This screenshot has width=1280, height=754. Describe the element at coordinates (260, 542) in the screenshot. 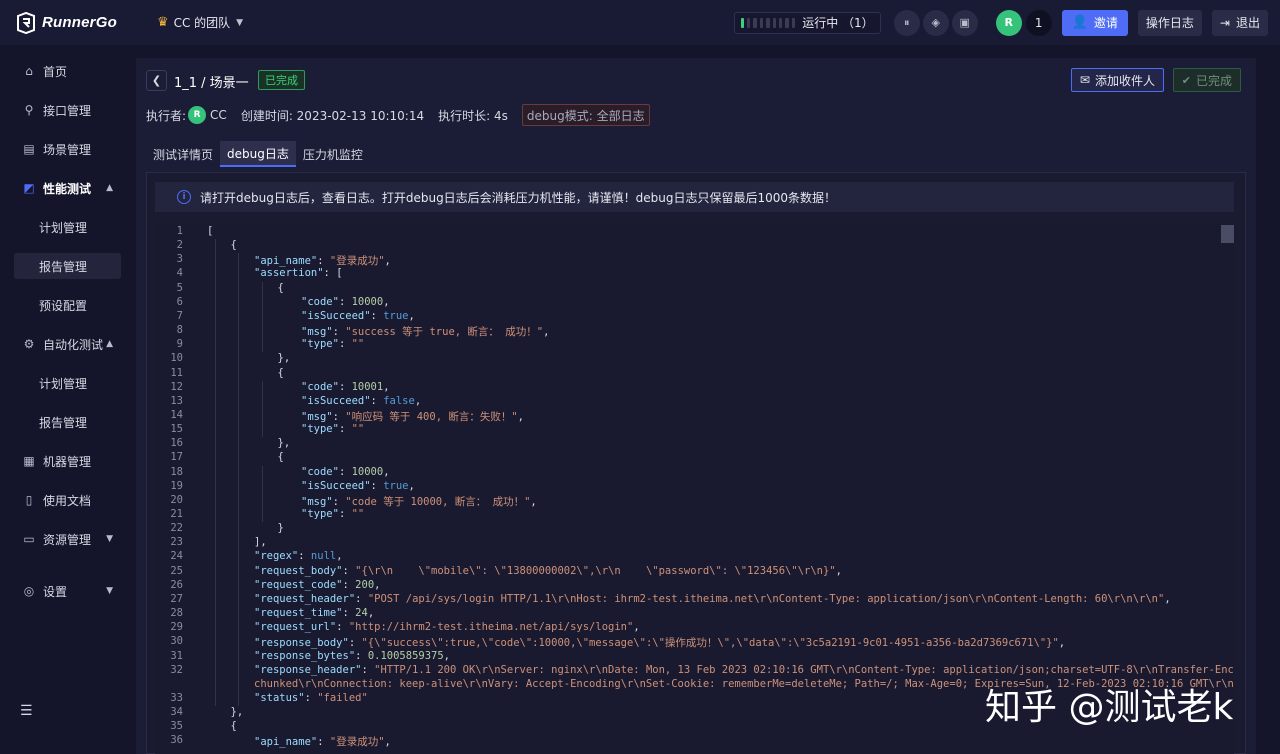

I see `code-line: ],` at that location.